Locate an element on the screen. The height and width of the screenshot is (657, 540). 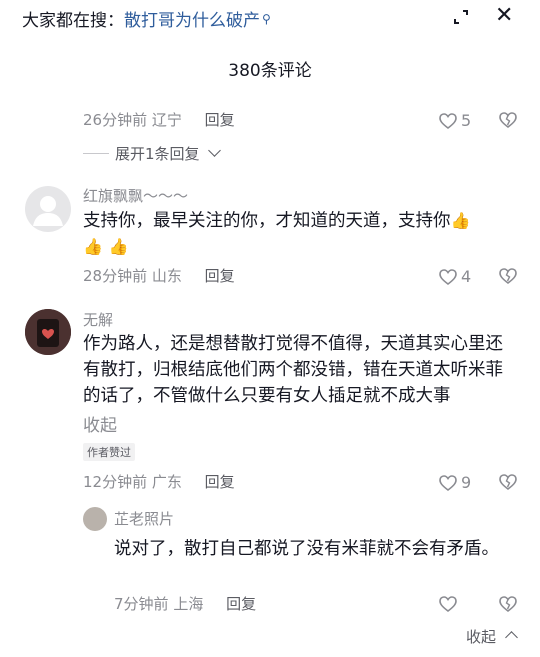
chevron-down-icon is located at coordinates (215, 150).